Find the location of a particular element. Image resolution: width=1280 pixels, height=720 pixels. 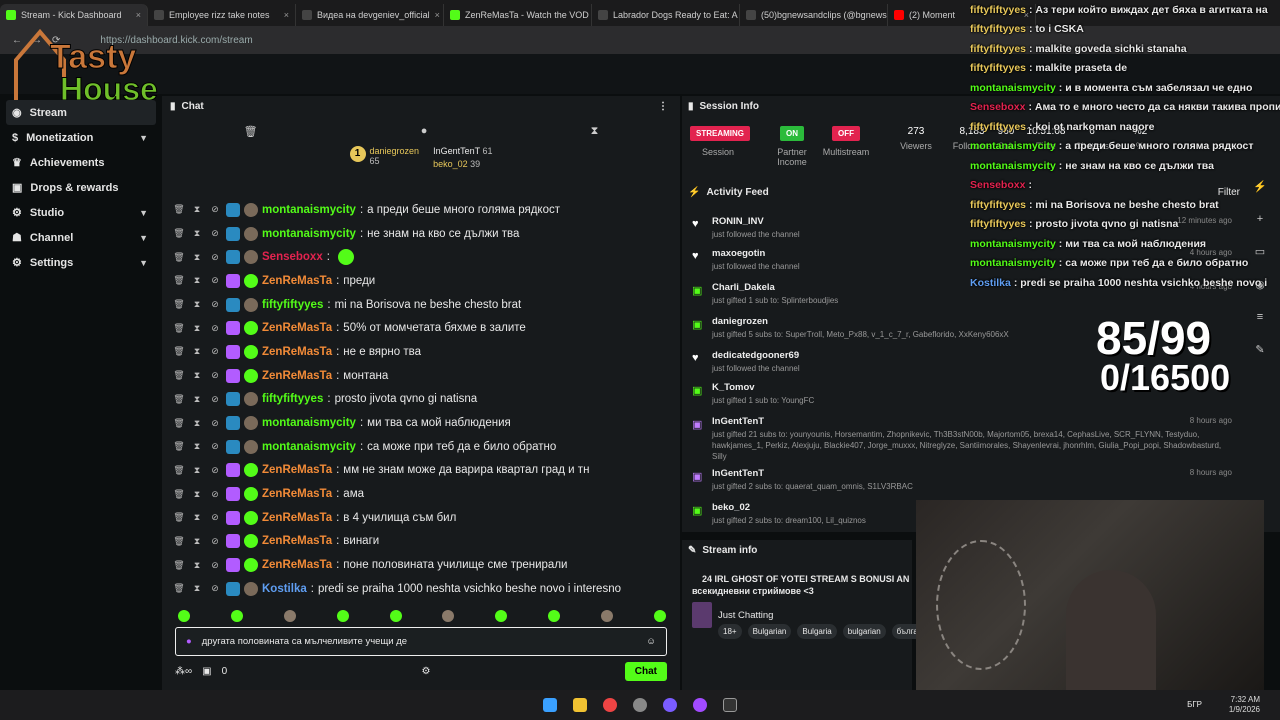

tools-icon: ✎ is located at coordinates (1259, 349).